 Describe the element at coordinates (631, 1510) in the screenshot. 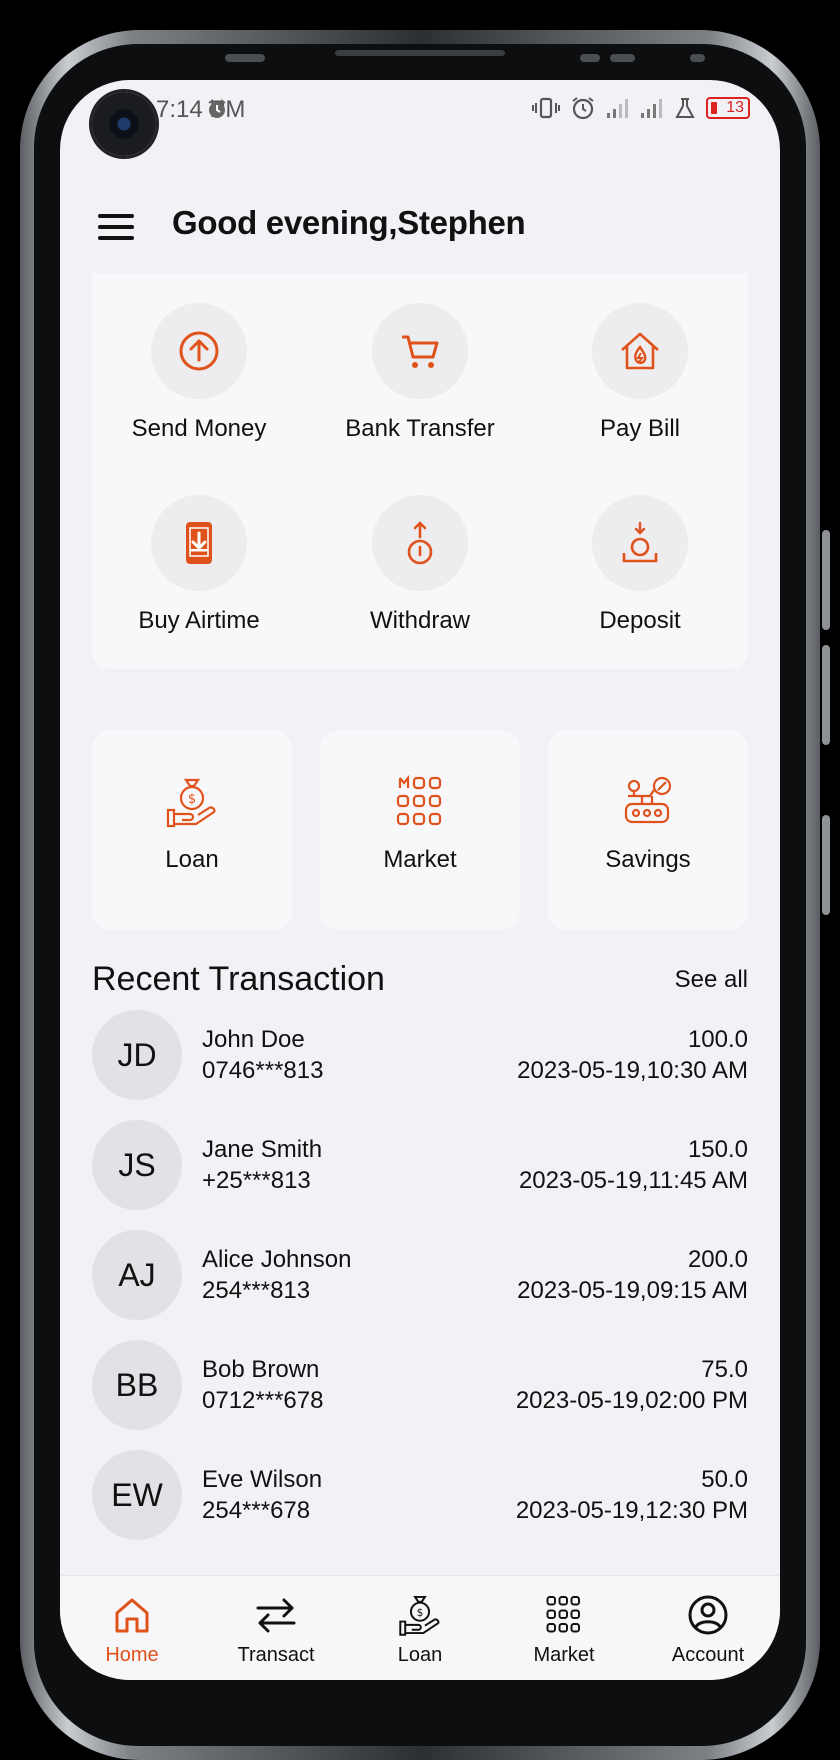

I see `transaction-date: 2023-05-19,12:30 PM` at that location.